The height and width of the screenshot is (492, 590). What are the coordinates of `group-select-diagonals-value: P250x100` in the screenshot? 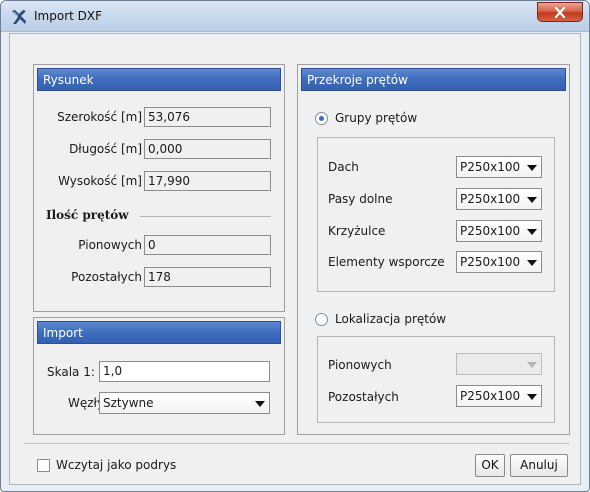 It's located at (490, 231).